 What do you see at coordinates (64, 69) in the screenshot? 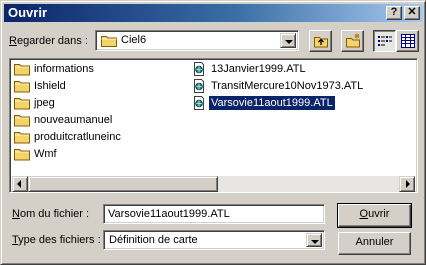
I see `list-item: informations` at bounding box center [64, 69].